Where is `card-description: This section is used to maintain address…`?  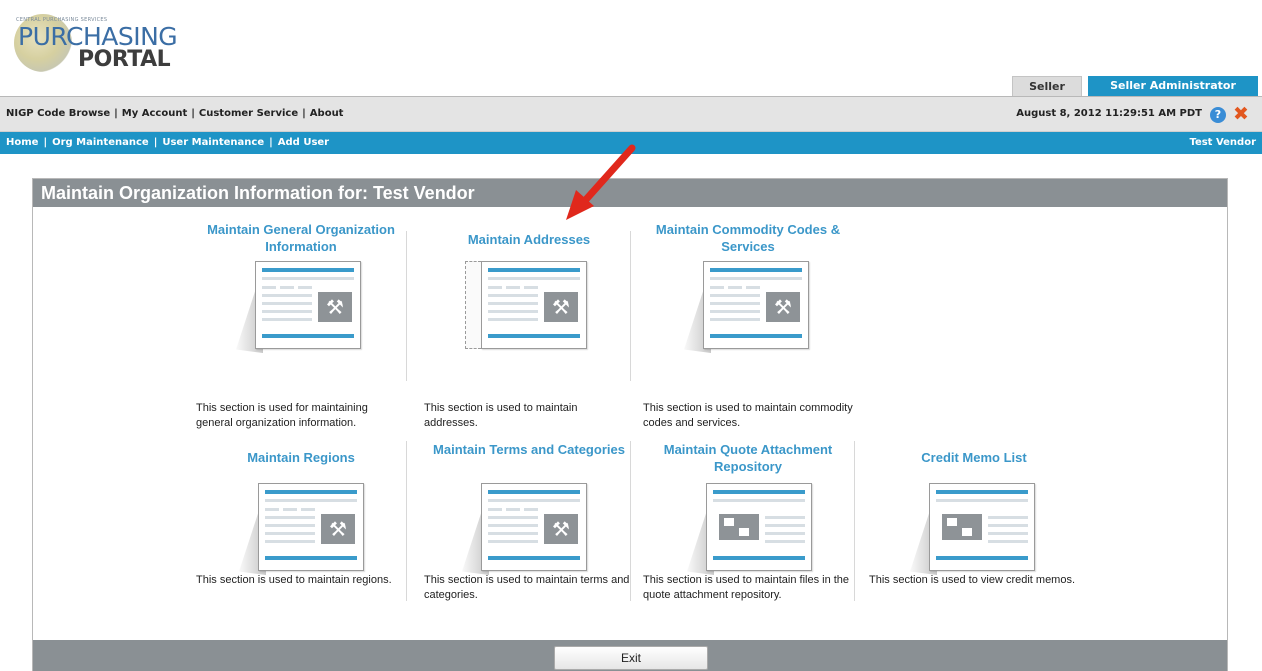 card-description: This section is used to maintain address… is located at coordinates (501, 415).